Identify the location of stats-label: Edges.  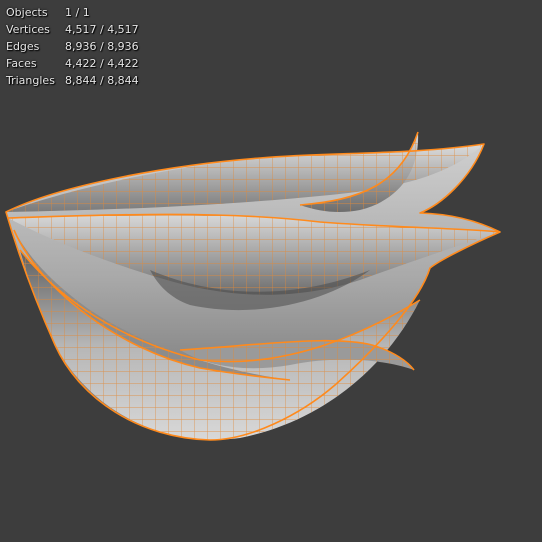
(23, 46).